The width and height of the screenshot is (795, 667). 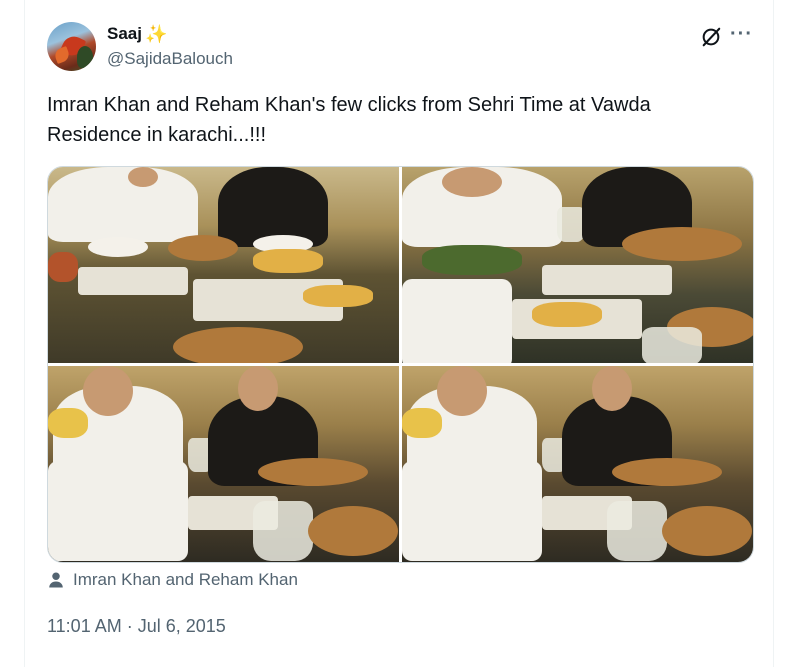 What do you see at coordinates (170, 59) in the screenshot?
I see `author-handle: @SajidaBalouch` at bounding box center [170, 59].